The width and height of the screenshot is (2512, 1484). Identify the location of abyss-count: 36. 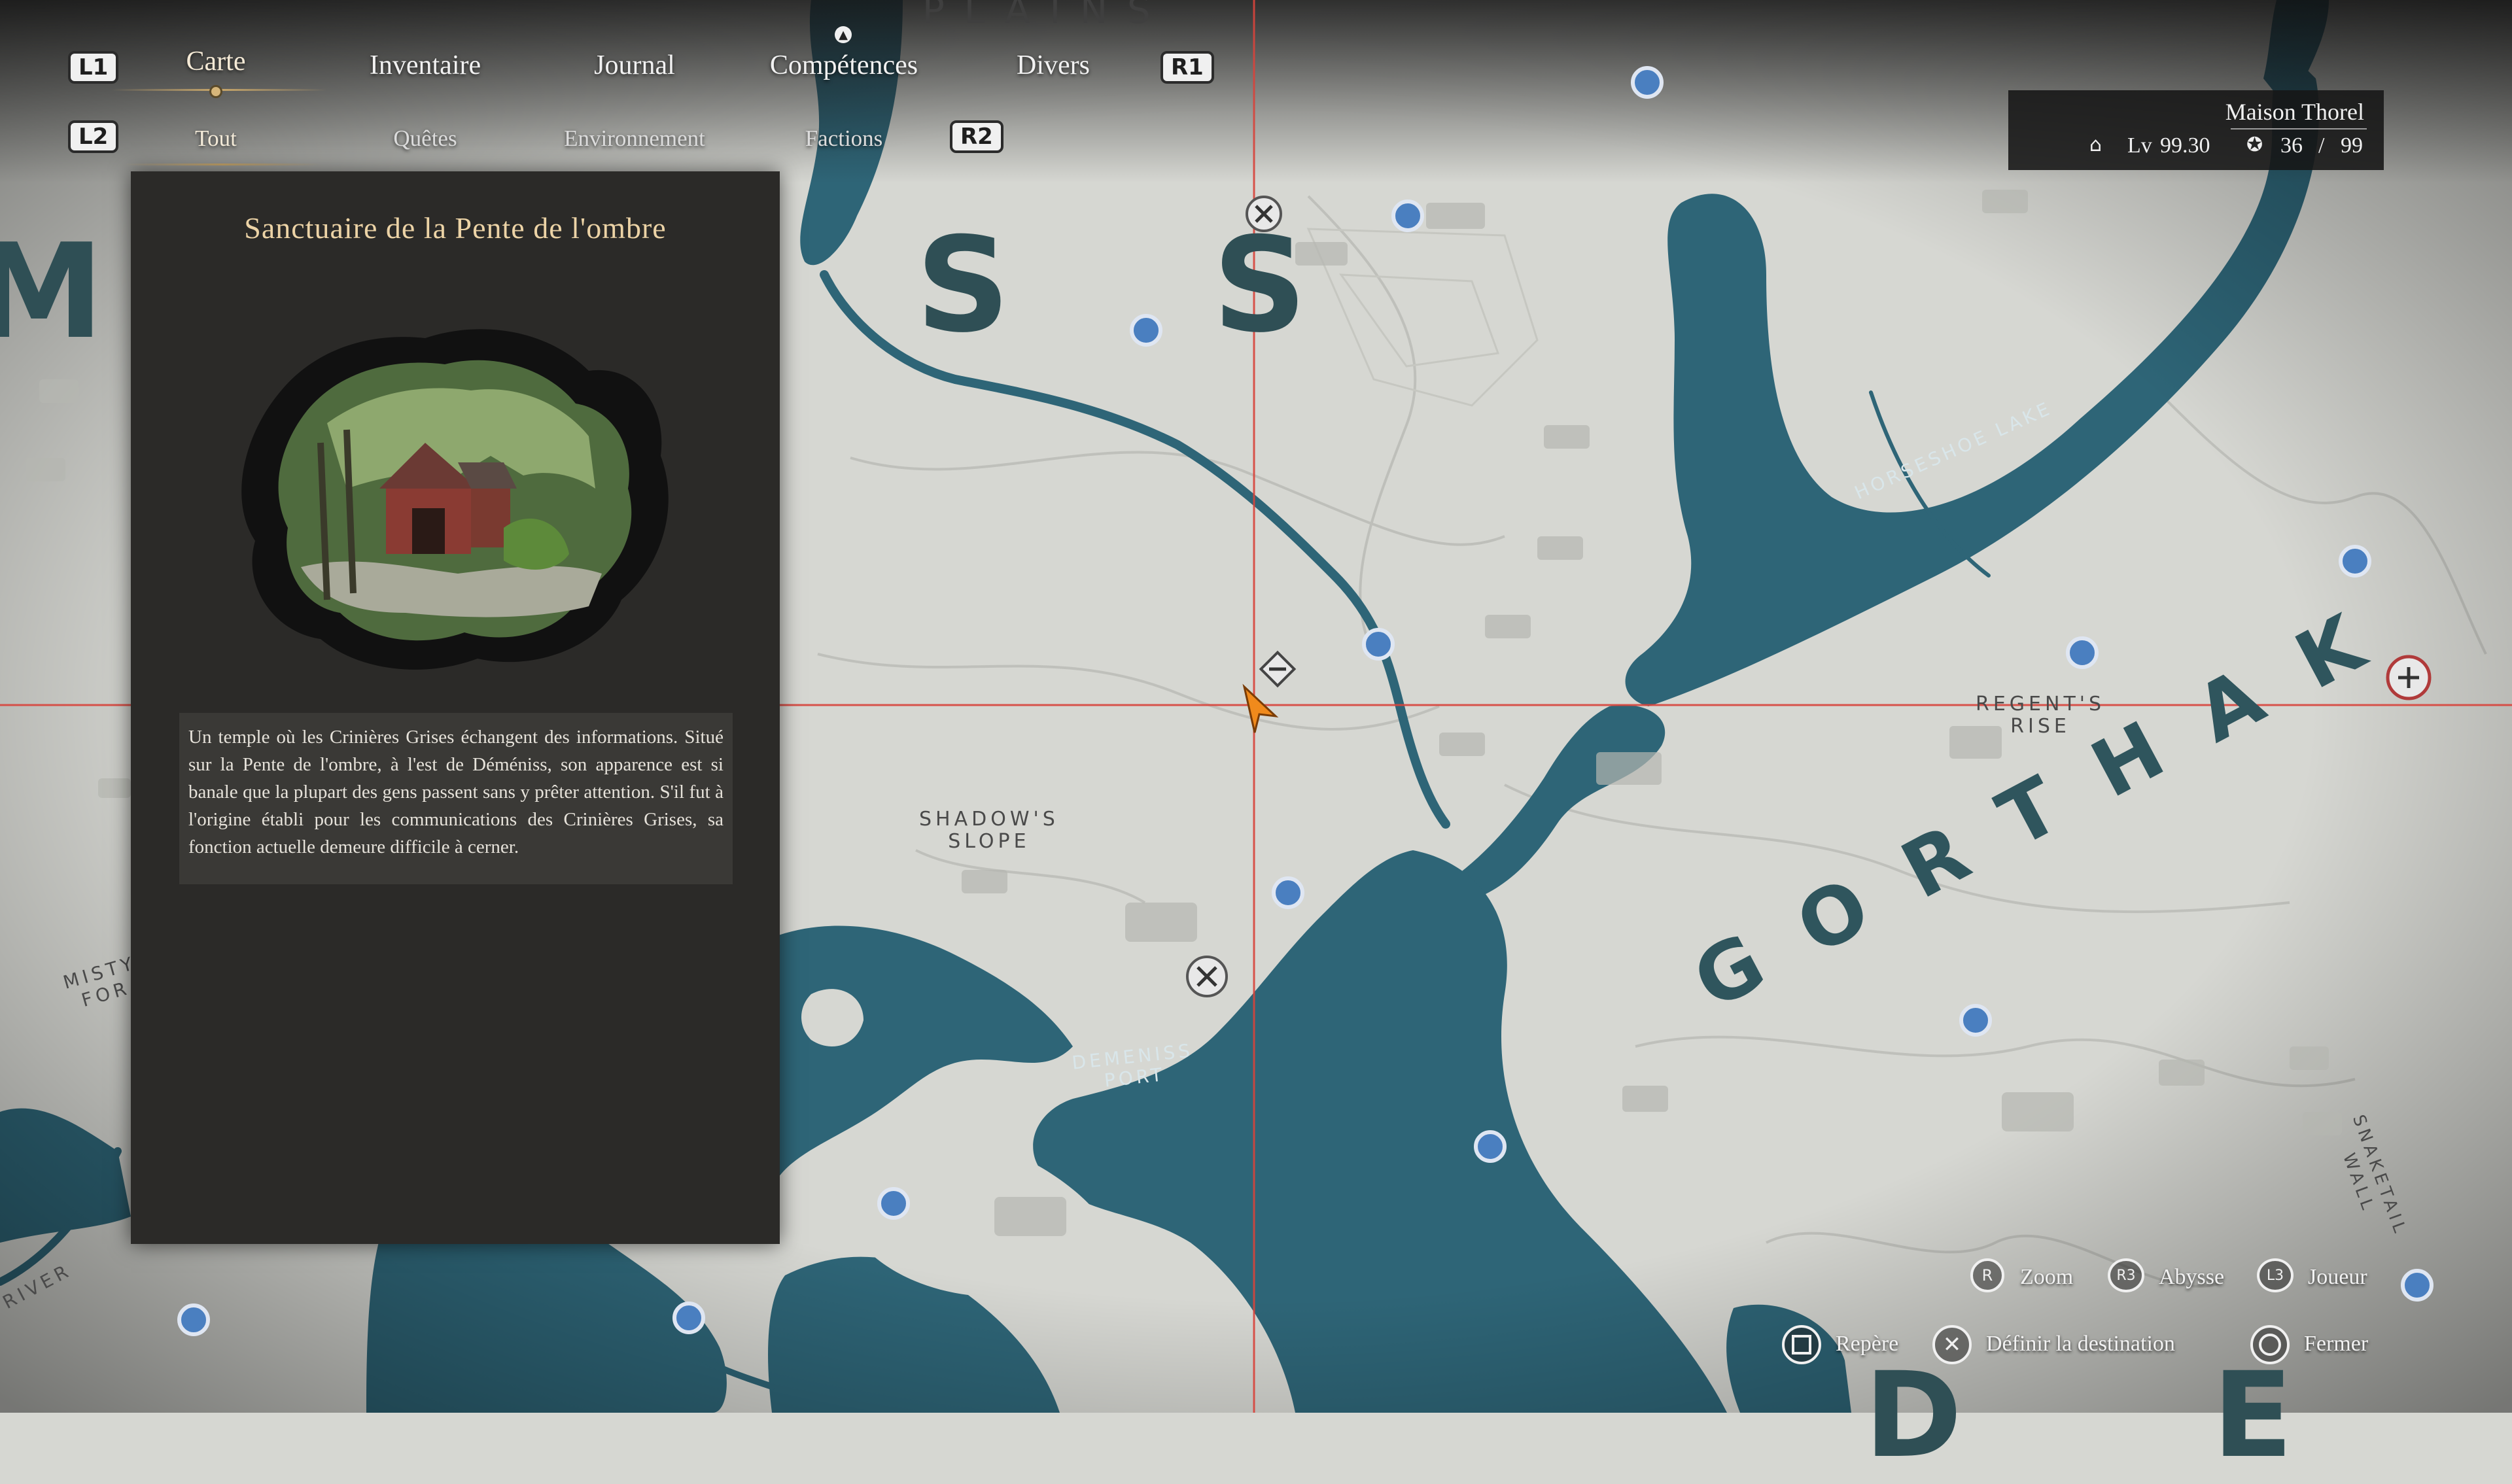
(2291, 145).